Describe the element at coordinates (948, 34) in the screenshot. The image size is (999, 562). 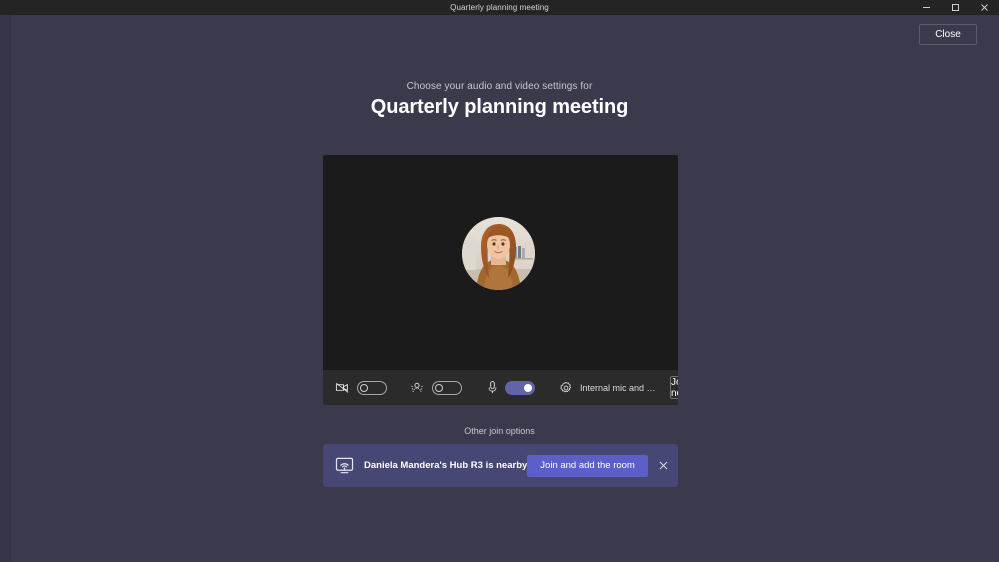
I see `close-button: Close` at that location.